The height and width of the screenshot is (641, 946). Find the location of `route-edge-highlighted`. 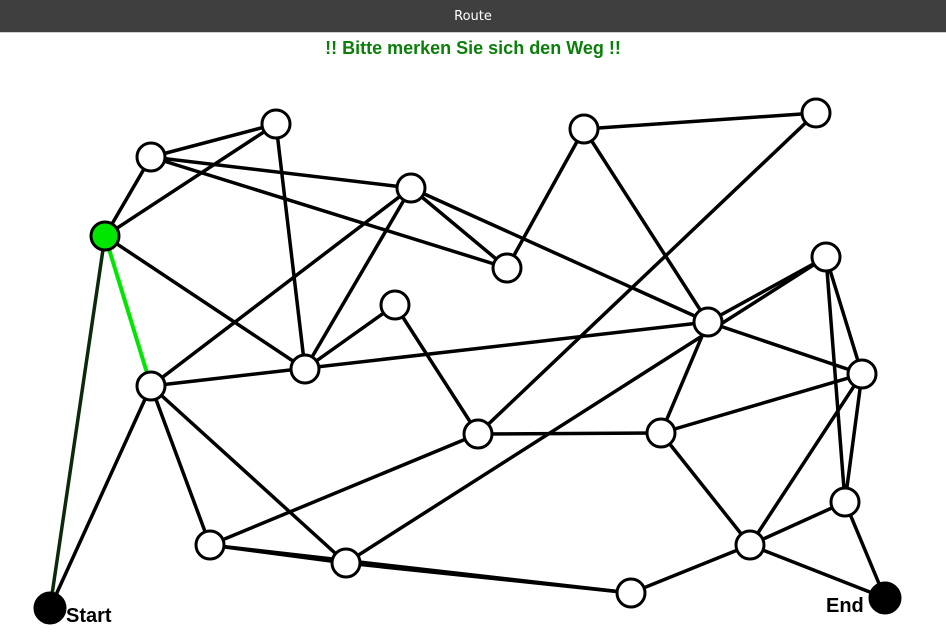

route-edge-highlighted is located at coordinates (128, 311).